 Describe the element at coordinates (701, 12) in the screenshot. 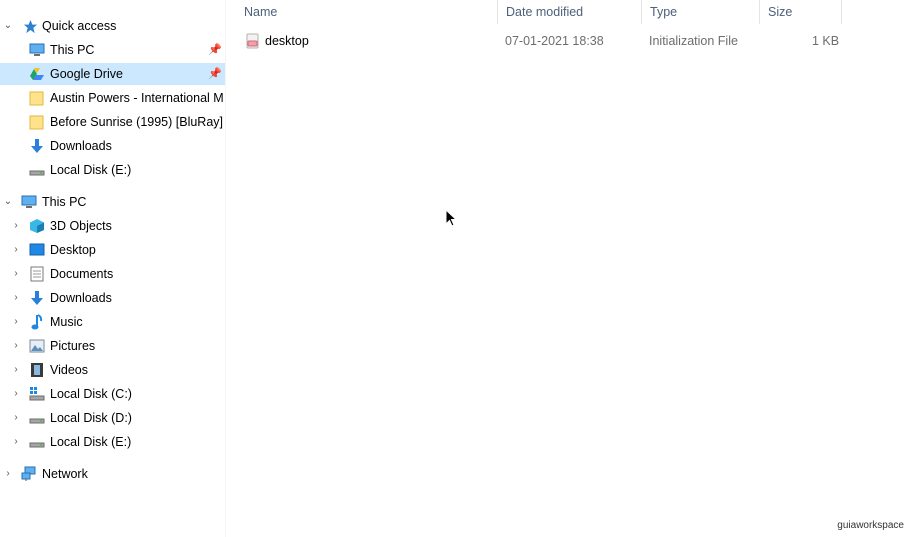

I see `column-header-type: Type` at that location.